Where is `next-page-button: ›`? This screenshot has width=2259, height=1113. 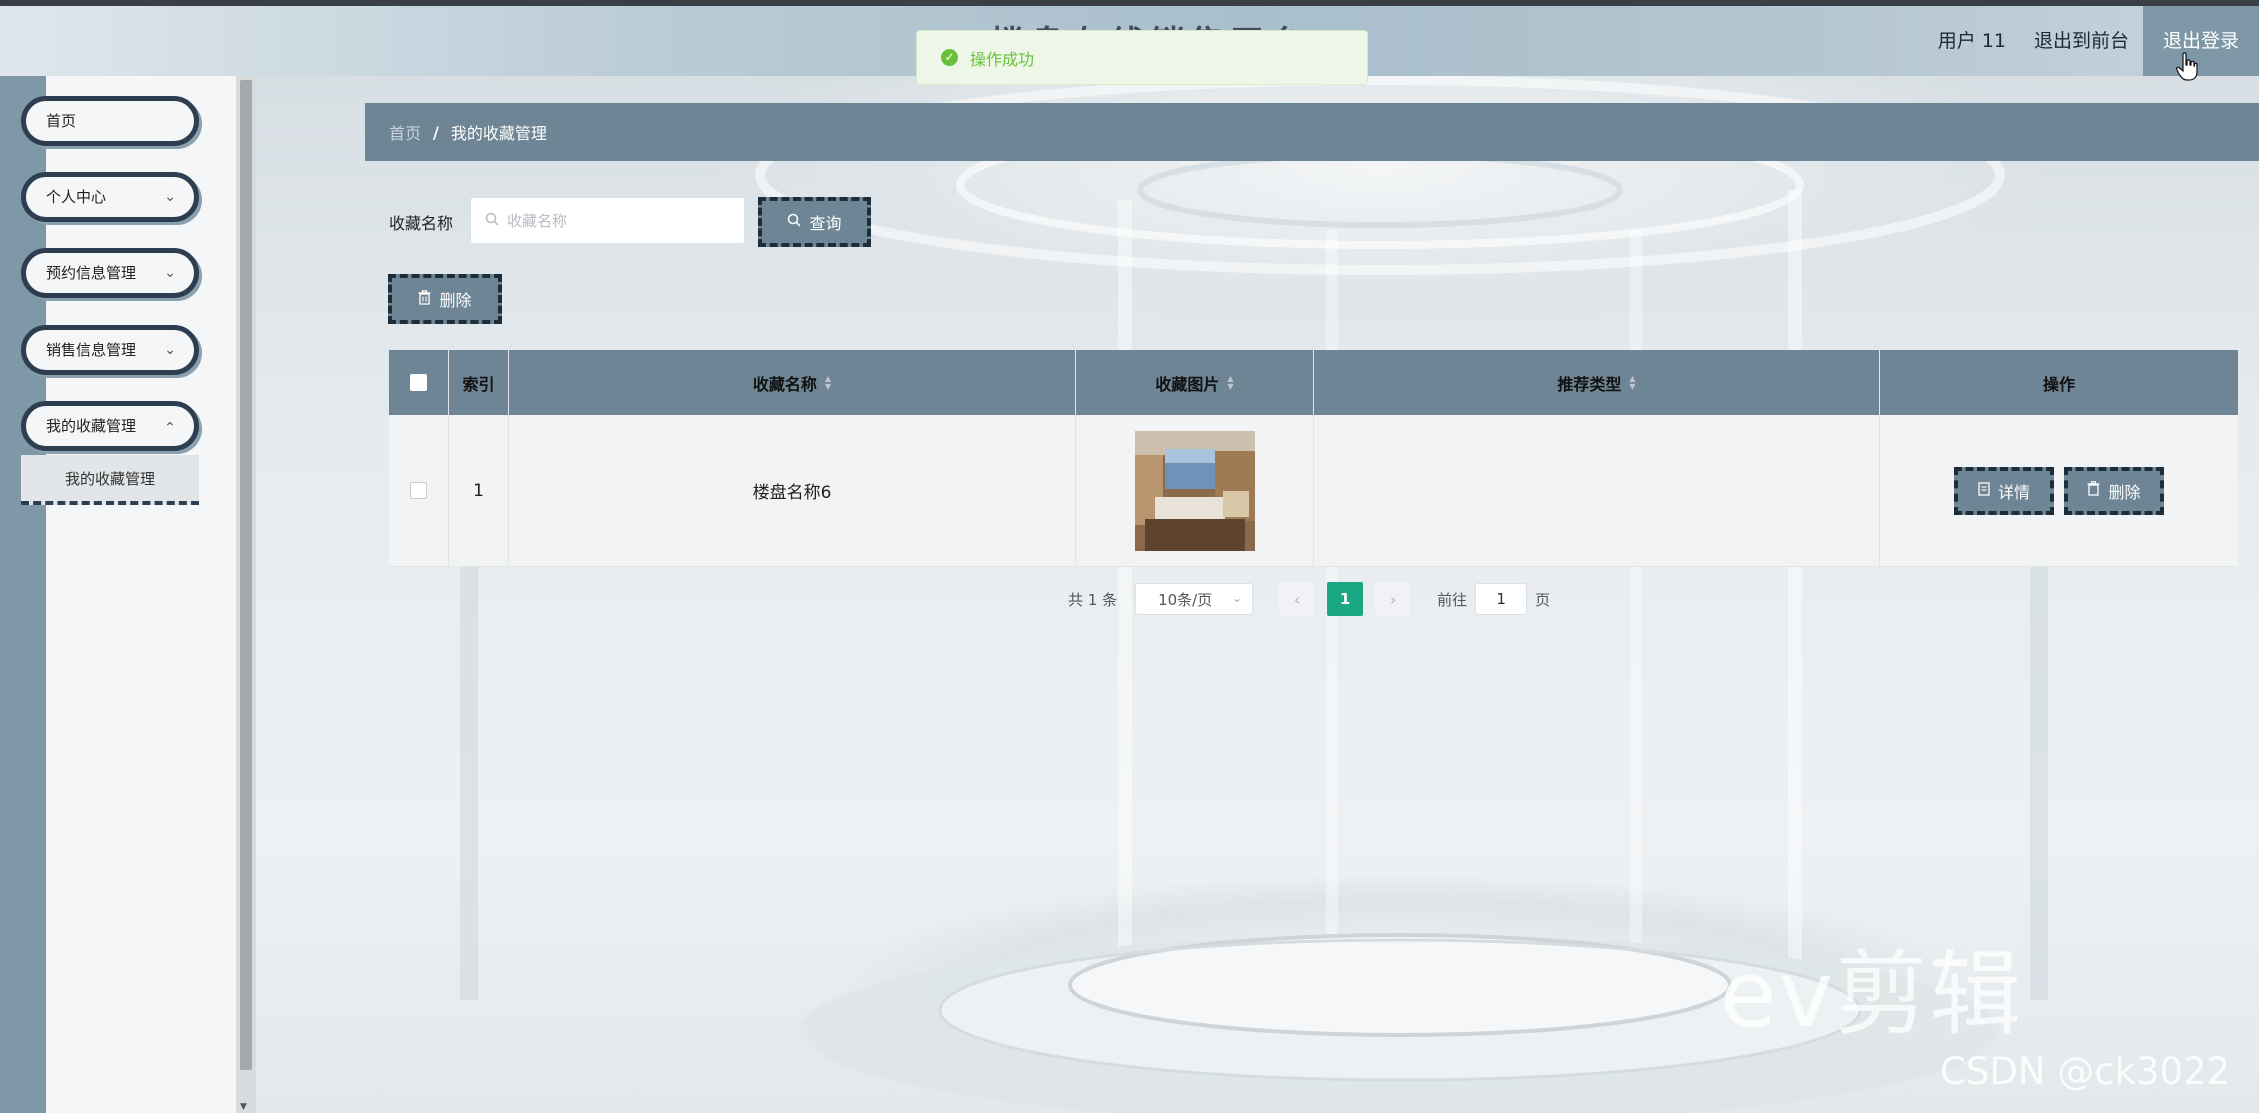
next-page-button: › is located at coordinates (1393, 599).